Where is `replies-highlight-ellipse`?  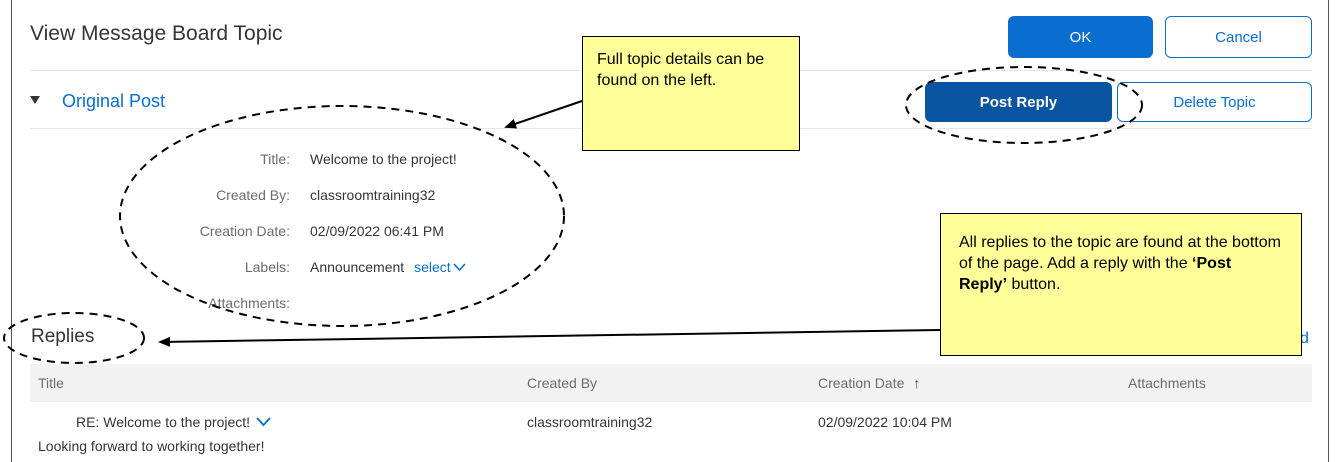
replies-highlight-ellipse is located at coordinates (74, 338).